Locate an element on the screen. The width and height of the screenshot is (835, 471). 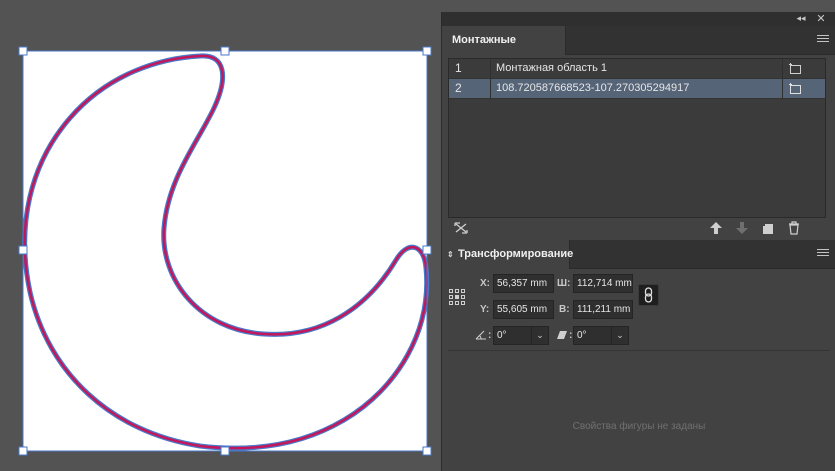
x-input: 56,357 mm is located at coordinates (523, 283).